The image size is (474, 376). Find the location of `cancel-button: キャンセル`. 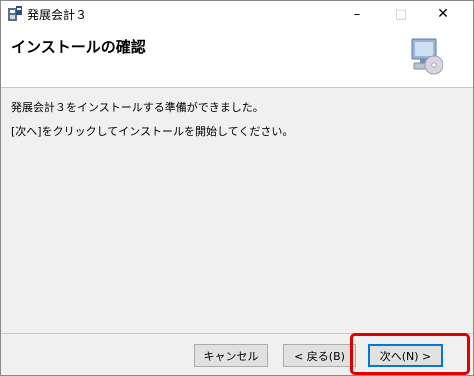

cancel-button: キャンセル is located at coordinates (231, 355).